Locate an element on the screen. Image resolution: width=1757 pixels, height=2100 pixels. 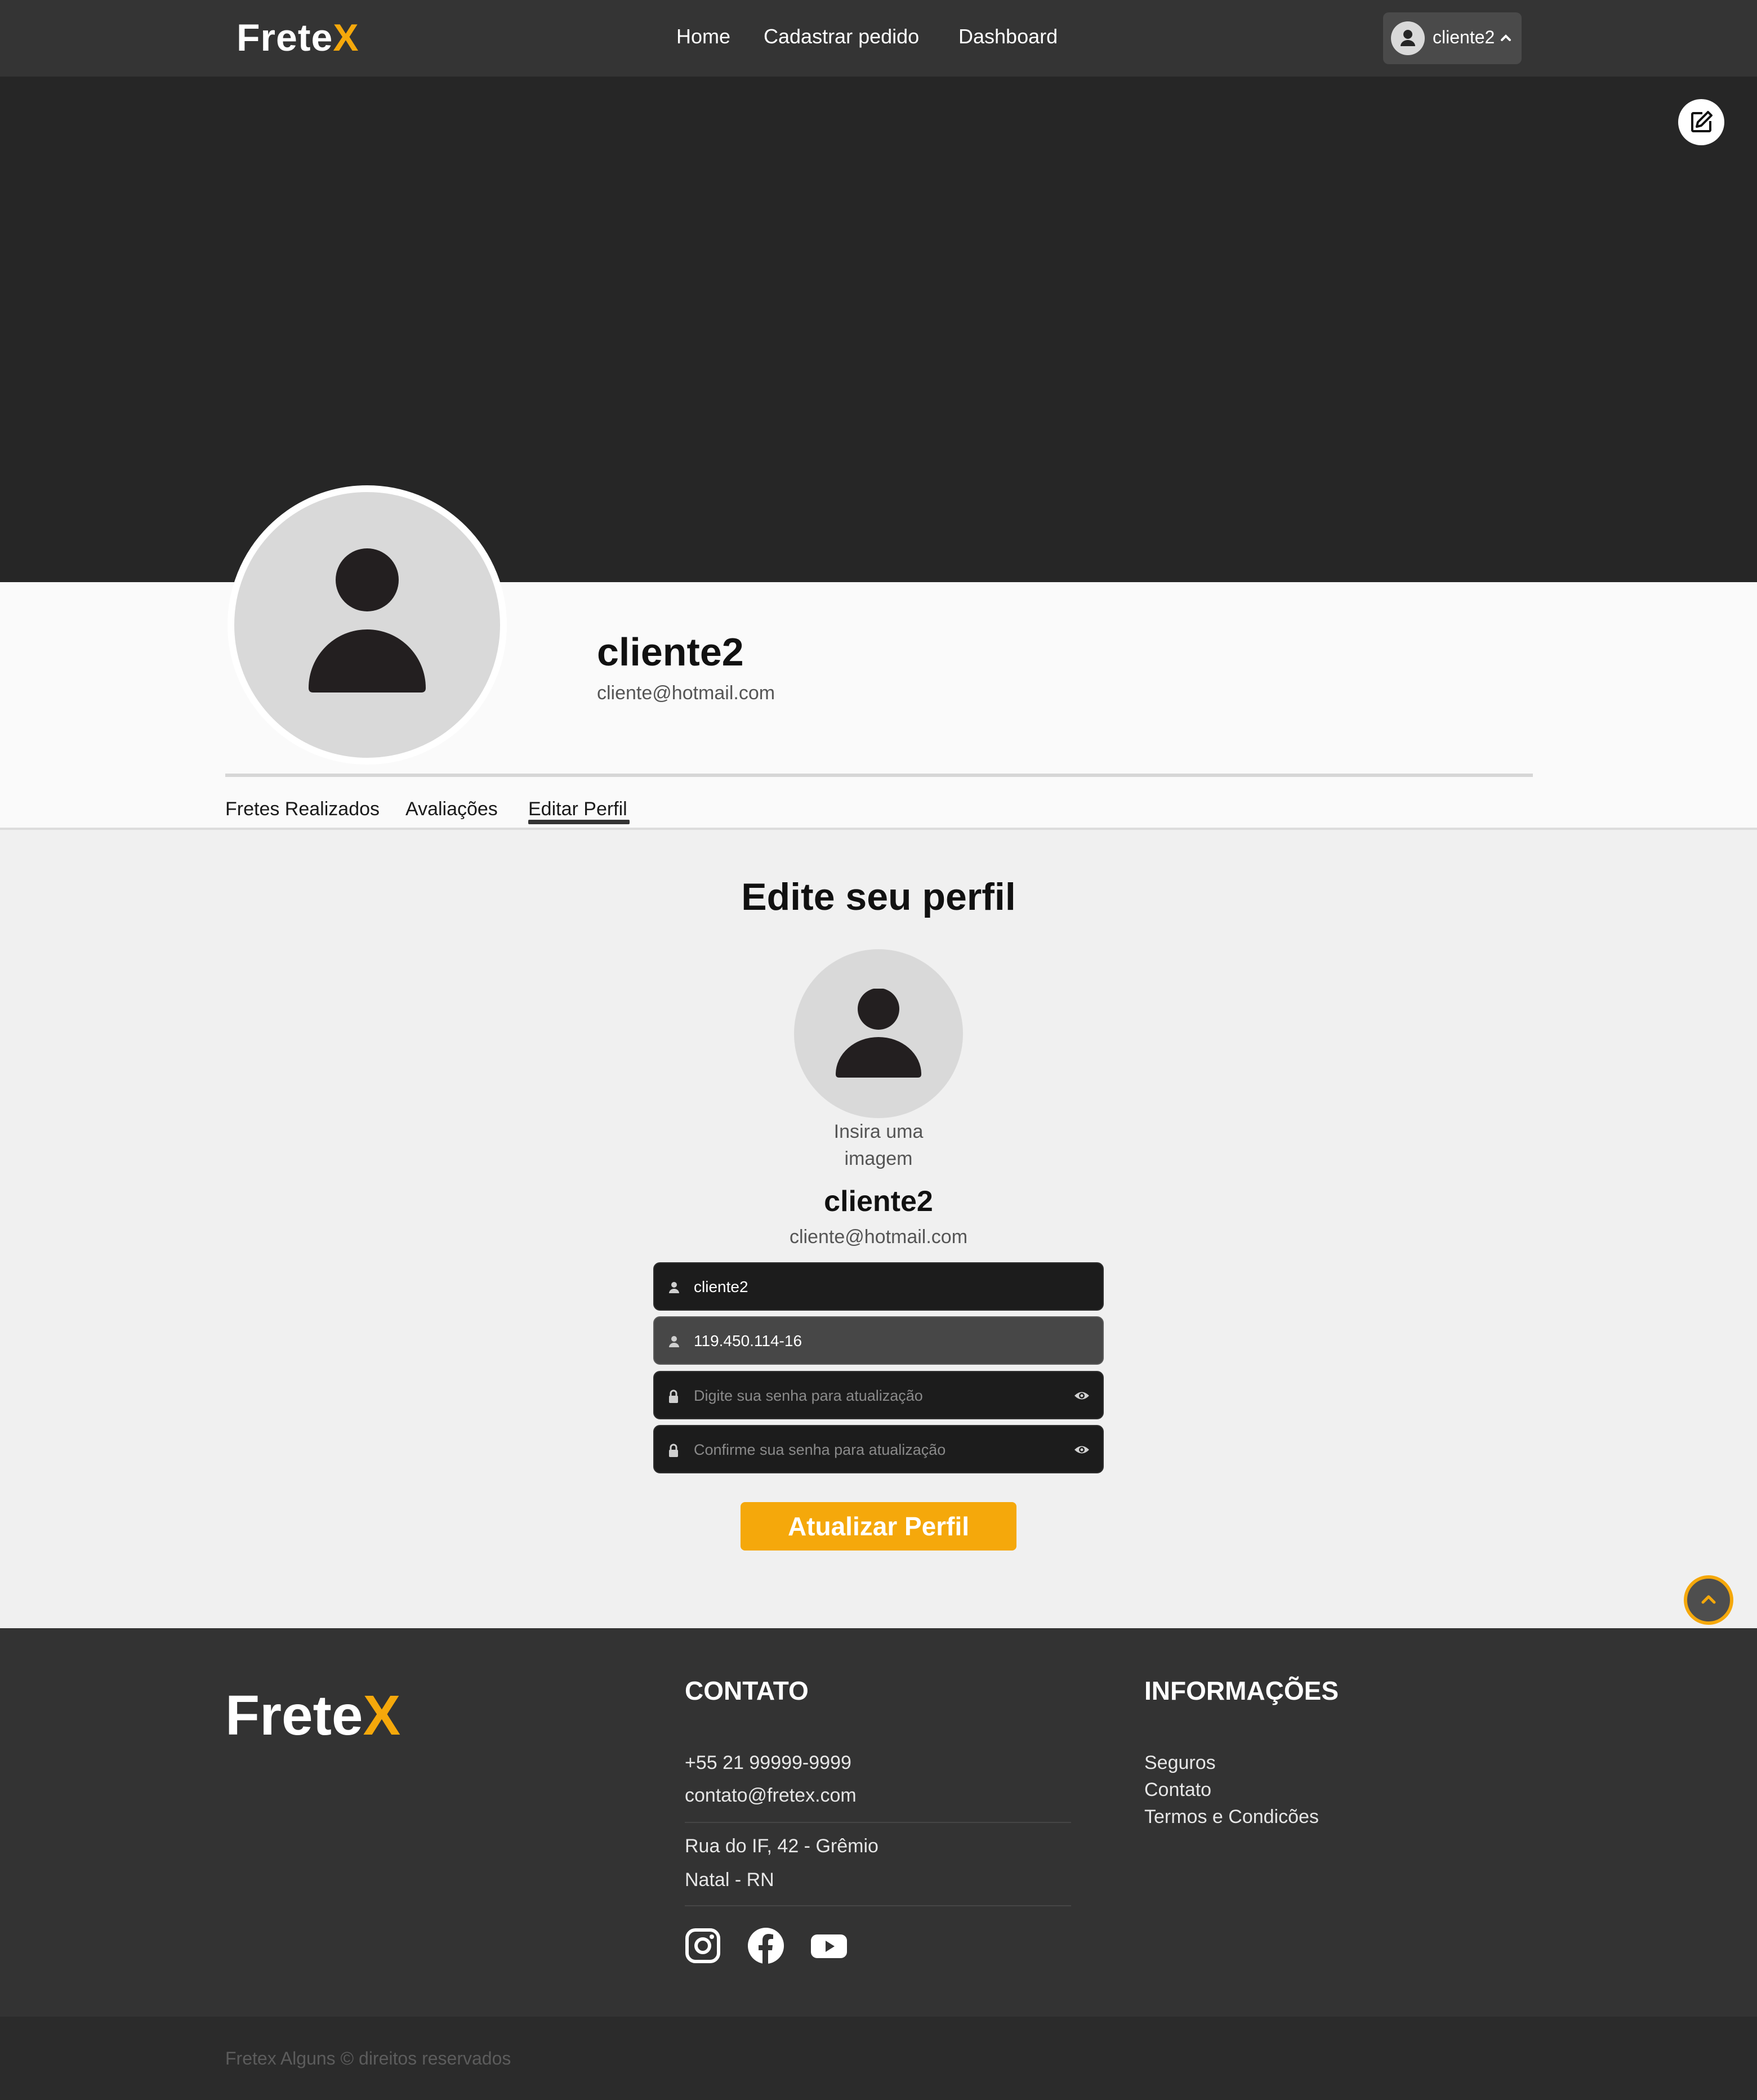
profile-name: cliente2 is located at coordinates (670, 652).